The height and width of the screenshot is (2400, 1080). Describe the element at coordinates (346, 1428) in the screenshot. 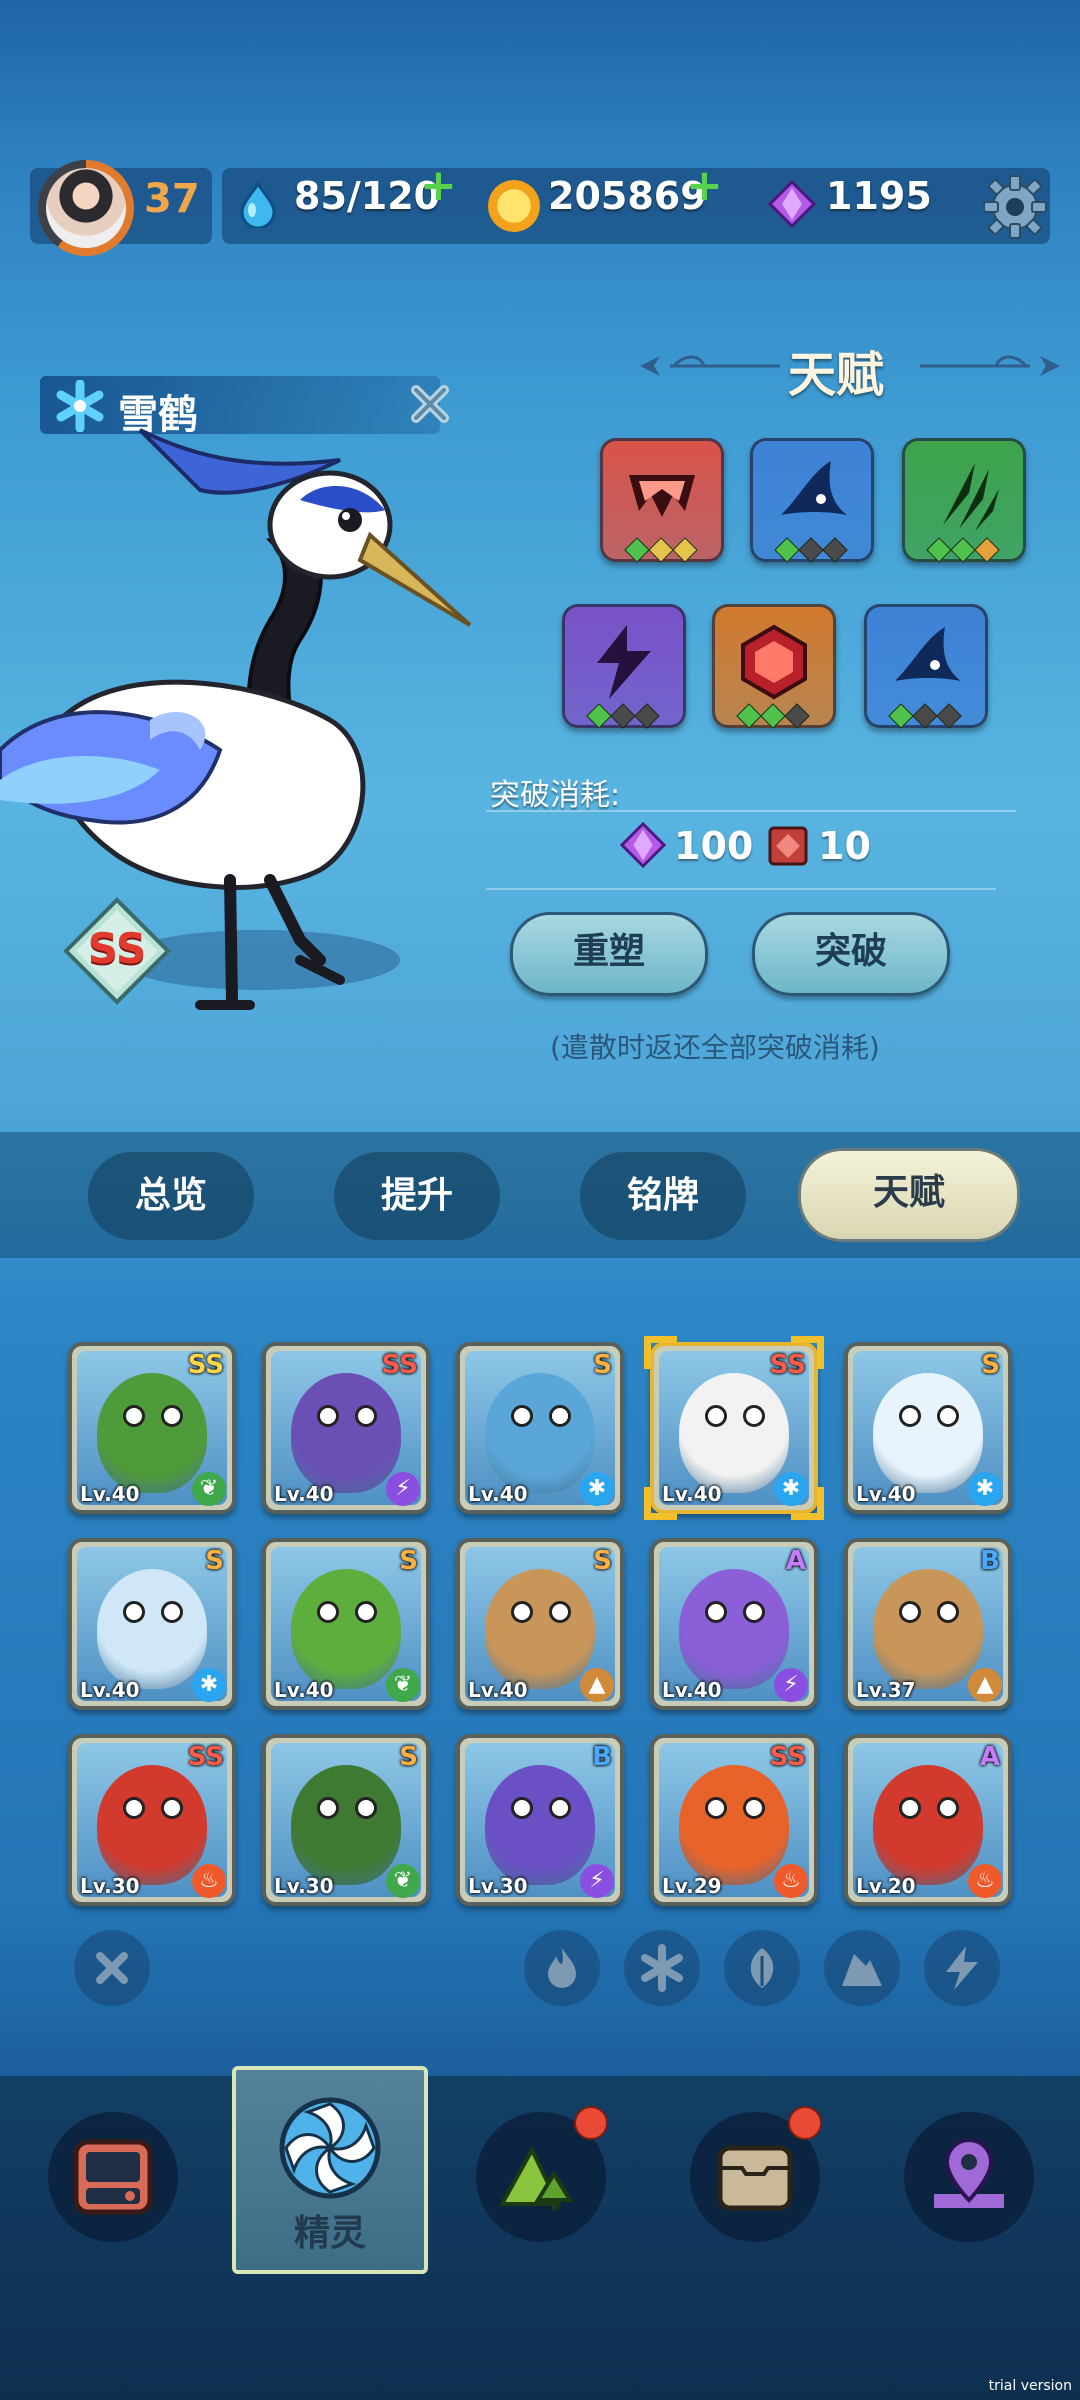

I see `creature-card: SS Lv.40 ⚡` at that location.